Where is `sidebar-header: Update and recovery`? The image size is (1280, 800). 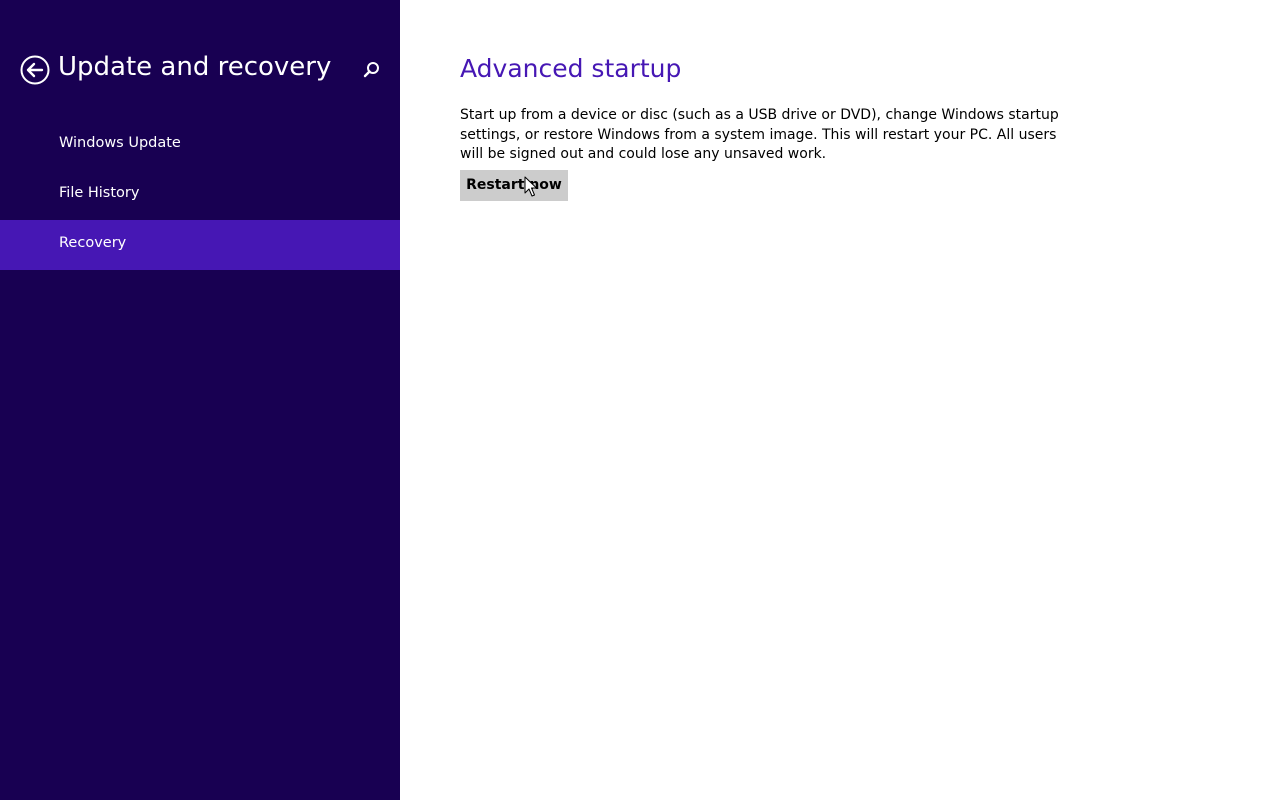
sidebar-header: Update and recovery is located at coordinates (200, 70).